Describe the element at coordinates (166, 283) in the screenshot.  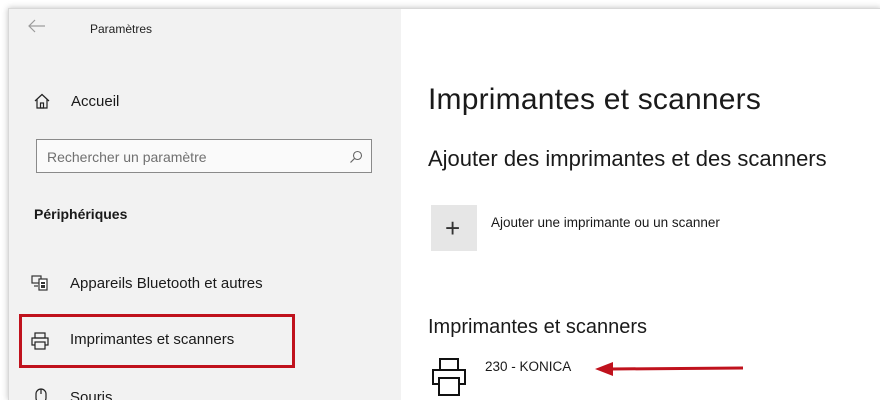
I see `sidebar-item-bluetooth: Appareils Bluetooth et autres` at that location.